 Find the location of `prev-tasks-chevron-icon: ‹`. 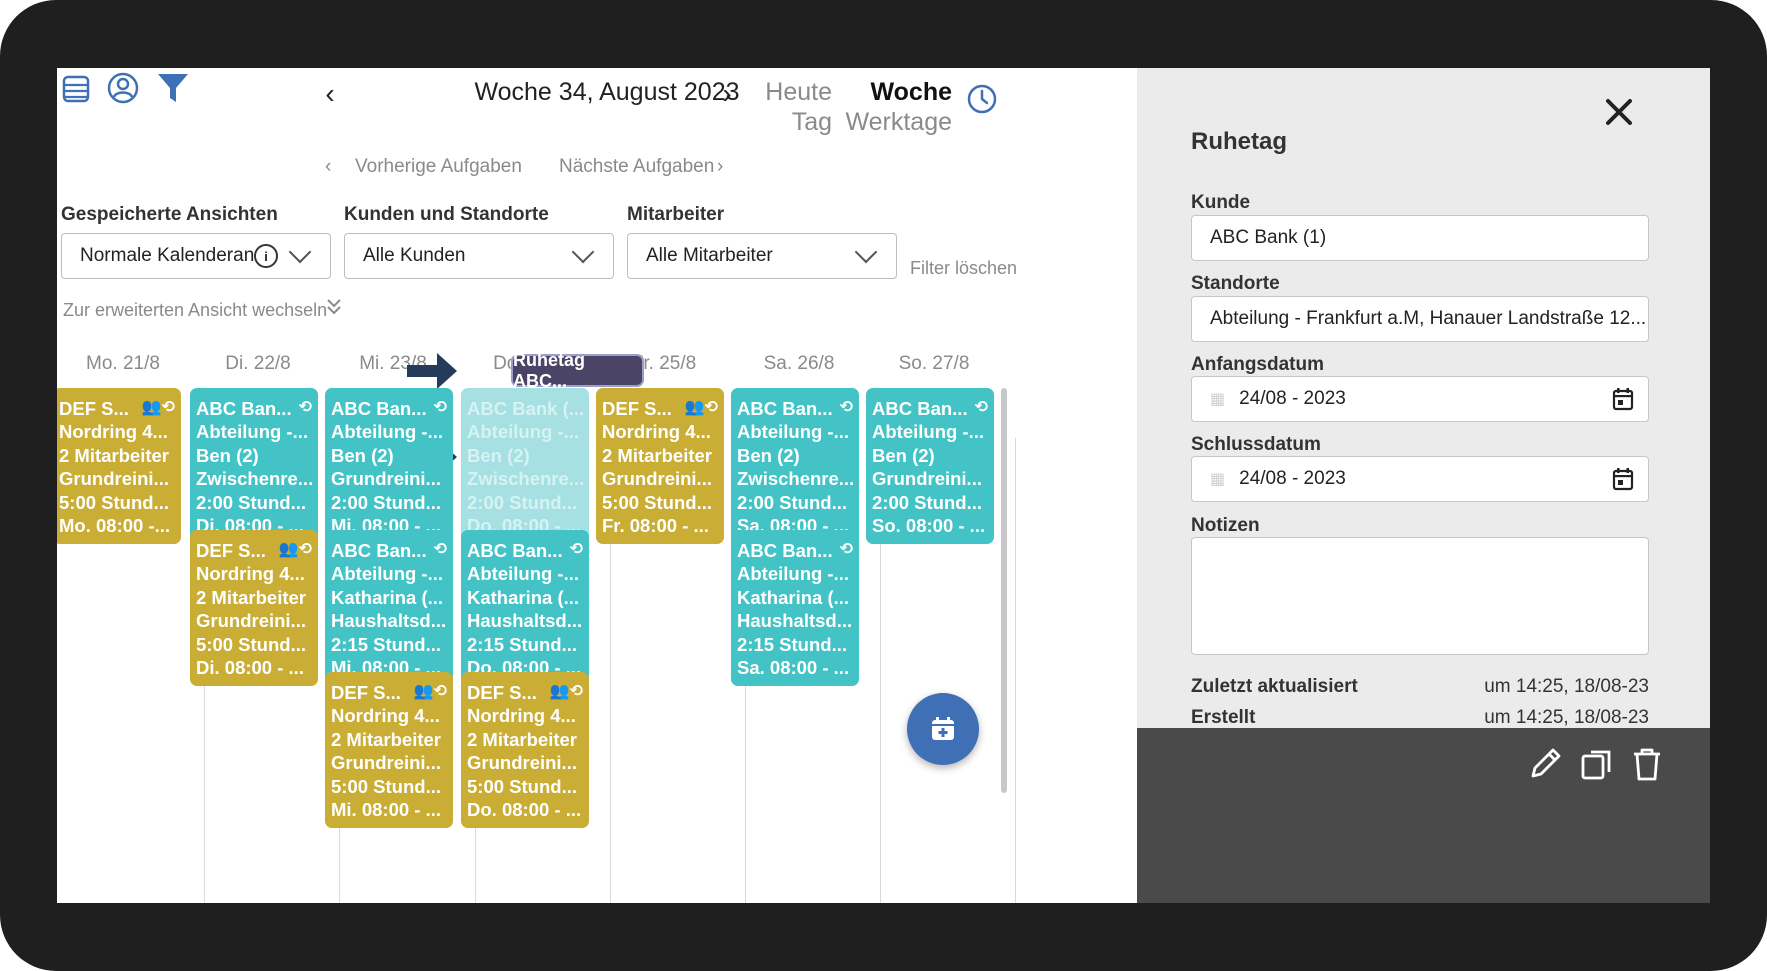

prev-tasks-chevron-icon: ‹ is located at coordinates (328, 167).